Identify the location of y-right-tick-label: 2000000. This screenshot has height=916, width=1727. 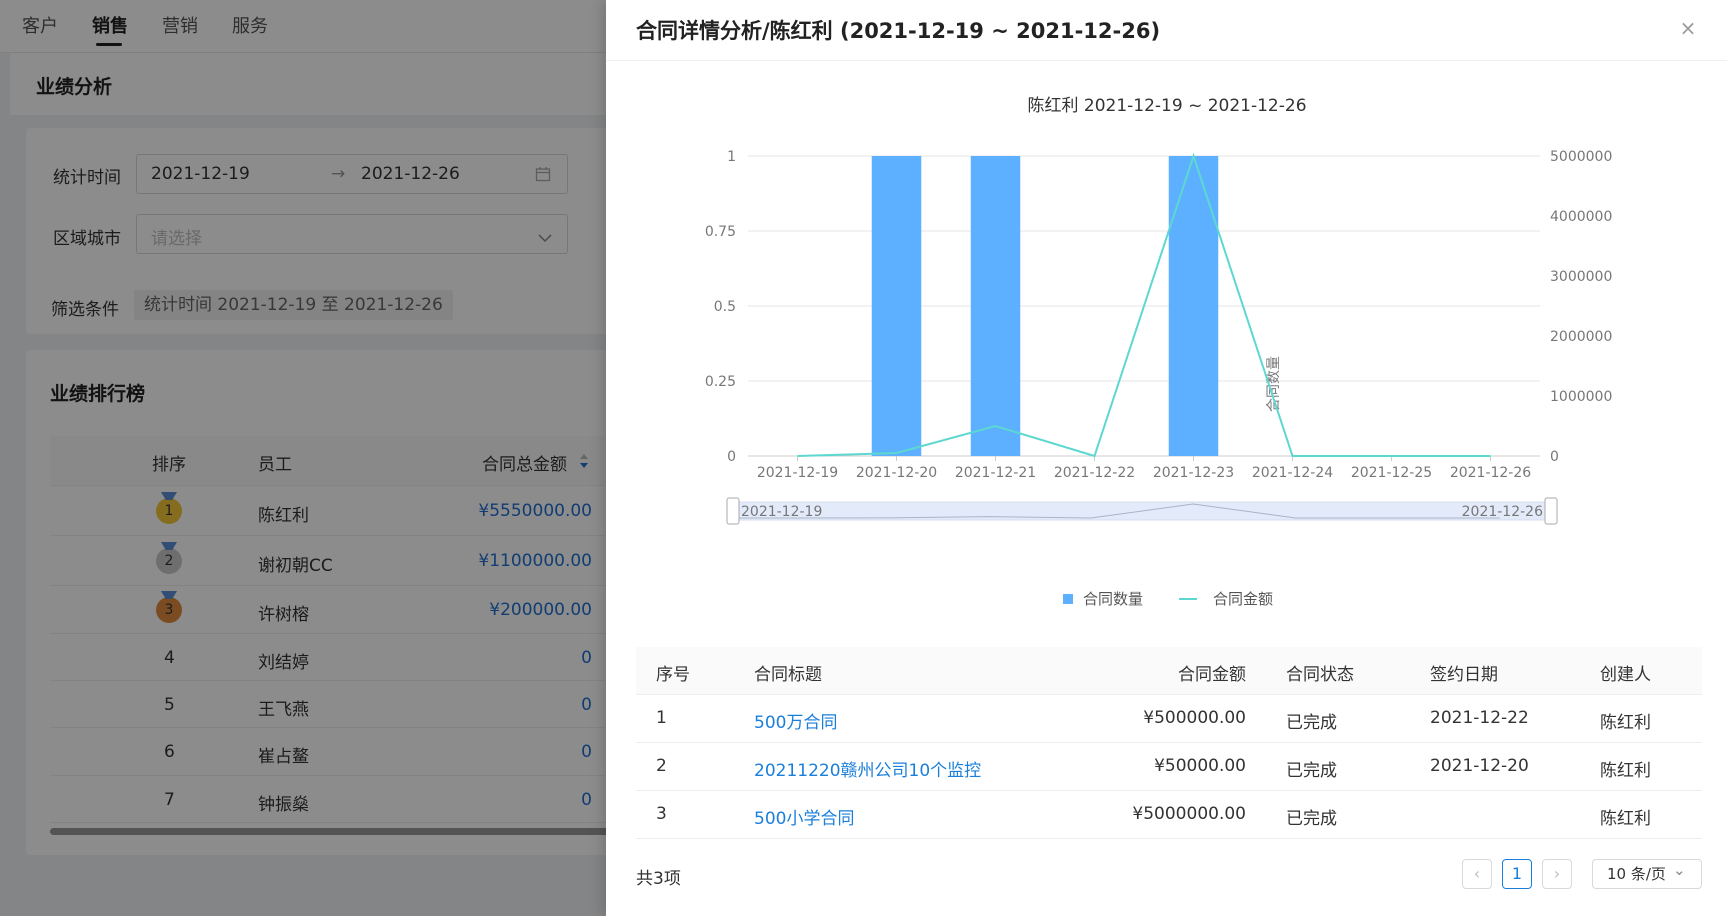
(1581, 337).